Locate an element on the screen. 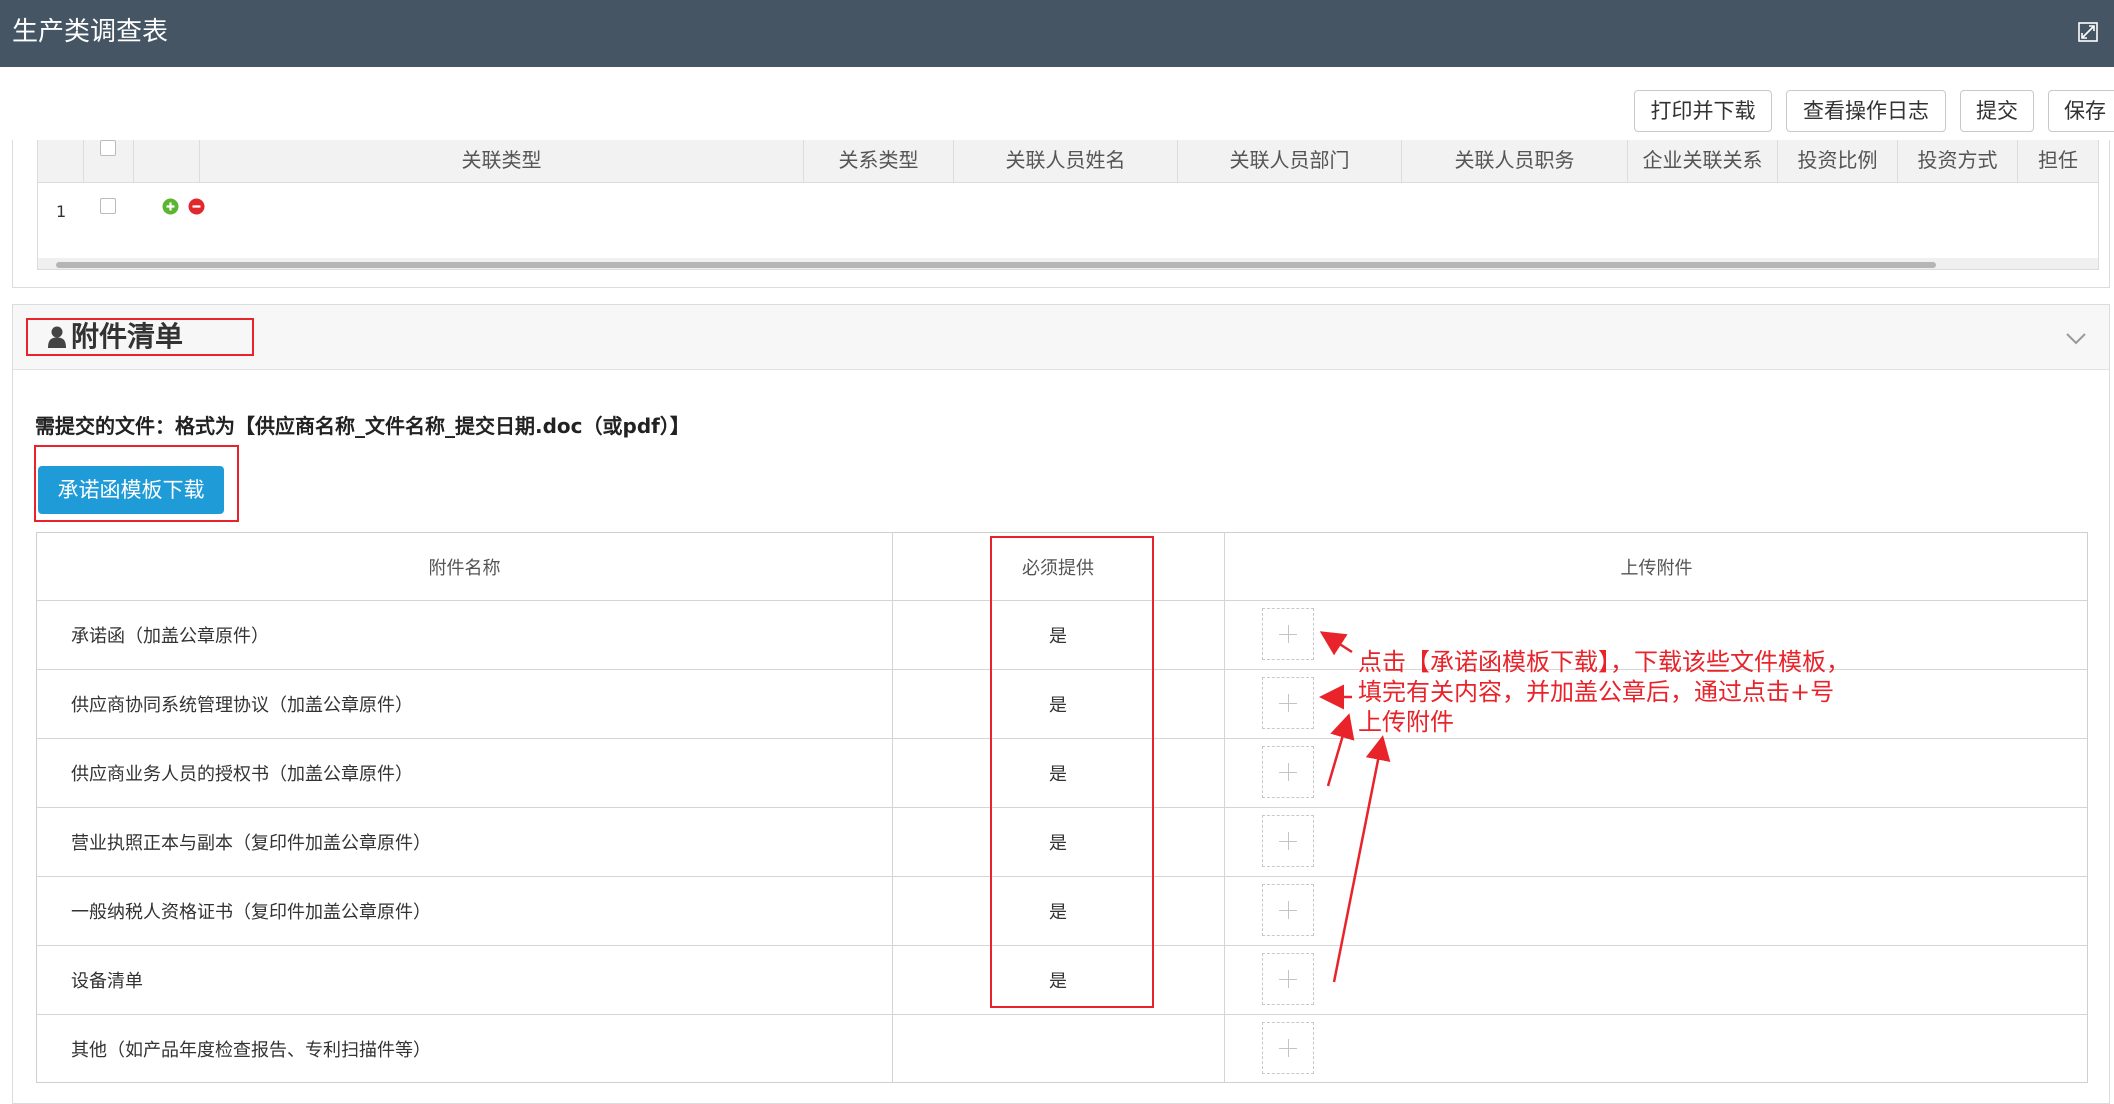  plus-circle-icon is located at coordinates (170, 206).